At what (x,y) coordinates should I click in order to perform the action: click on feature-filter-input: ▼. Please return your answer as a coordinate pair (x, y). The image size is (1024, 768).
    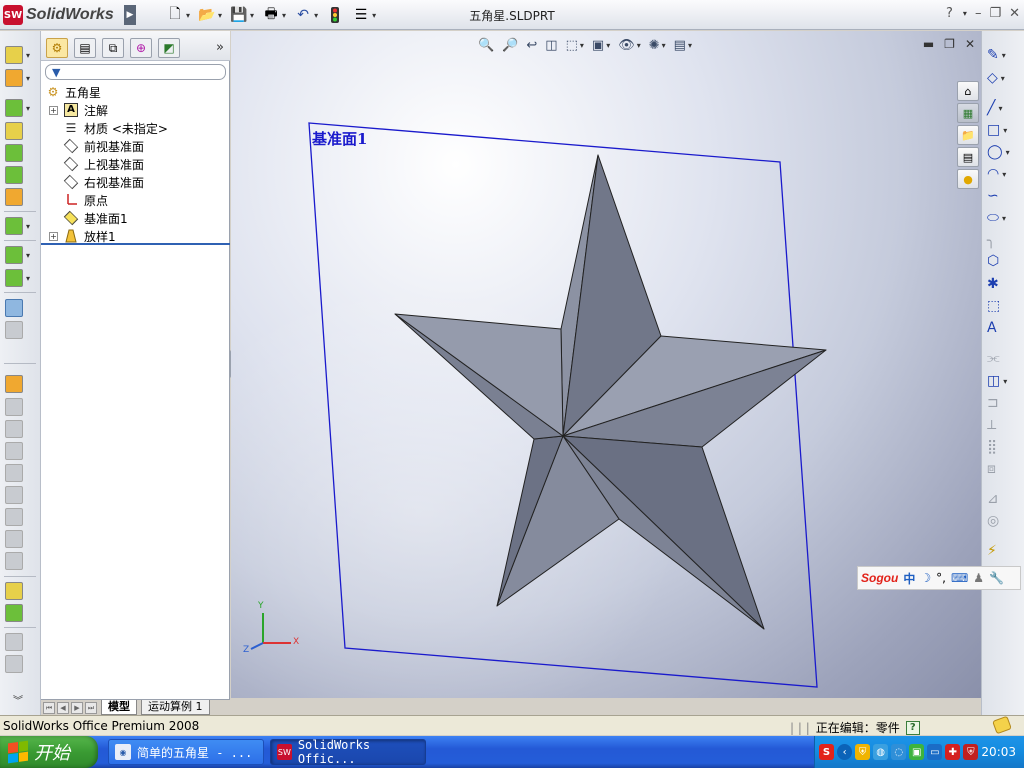
    Looking at the image, I should click on (135, 72).